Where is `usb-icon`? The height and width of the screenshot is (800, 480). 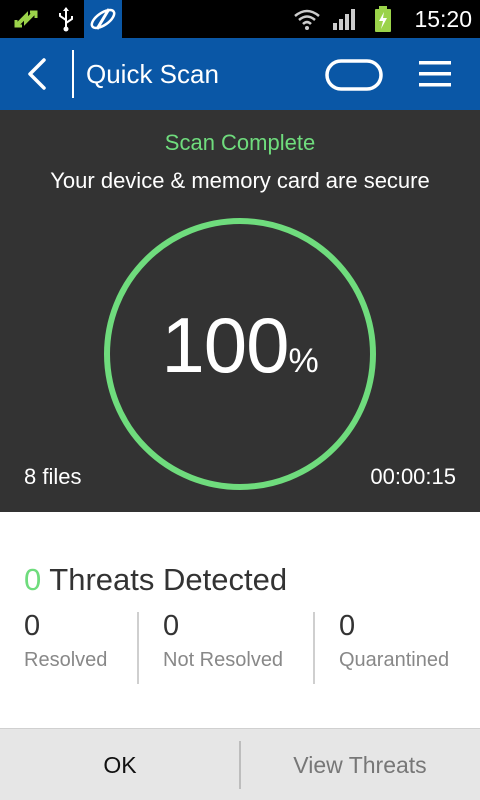 usb-icon is located at coordinates (66, 19).